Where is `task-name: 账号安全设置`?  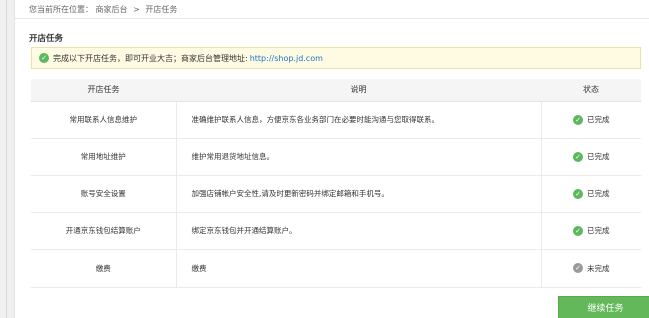
task-name: 账号安全设置 is located at coordinates (103, 194).